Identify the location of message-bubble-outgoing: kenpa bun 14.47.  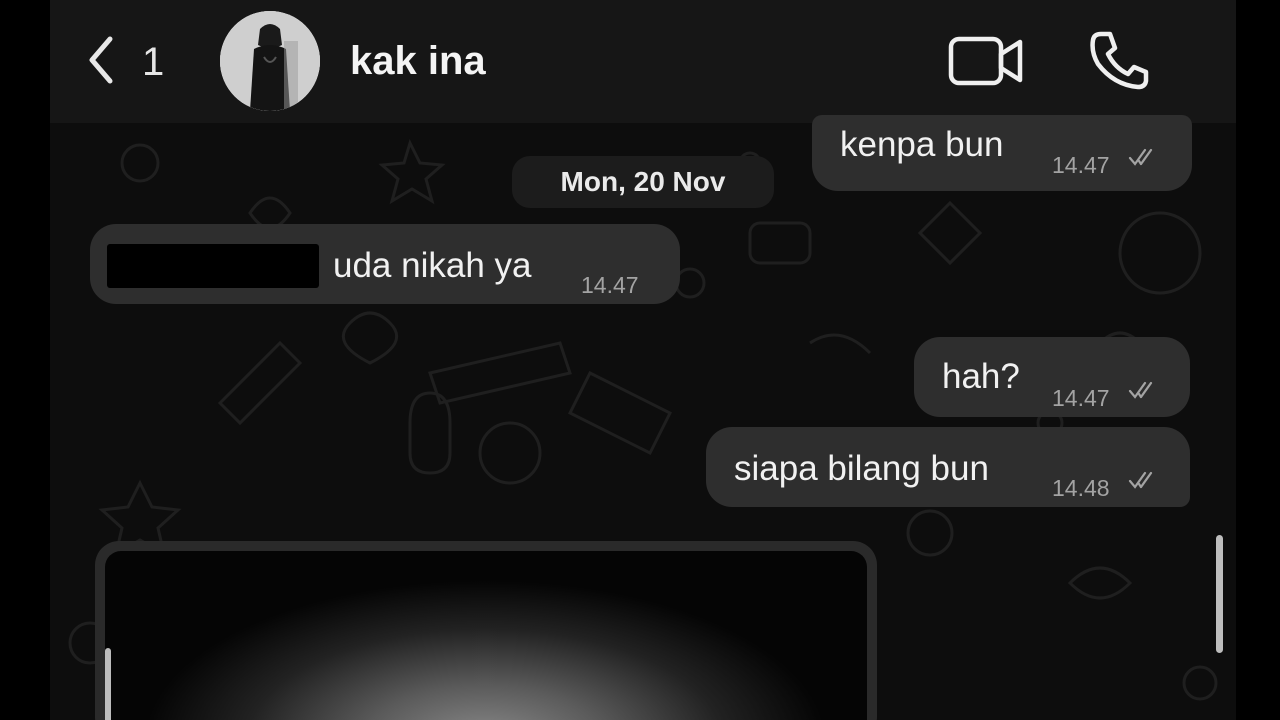
(1002, 153).